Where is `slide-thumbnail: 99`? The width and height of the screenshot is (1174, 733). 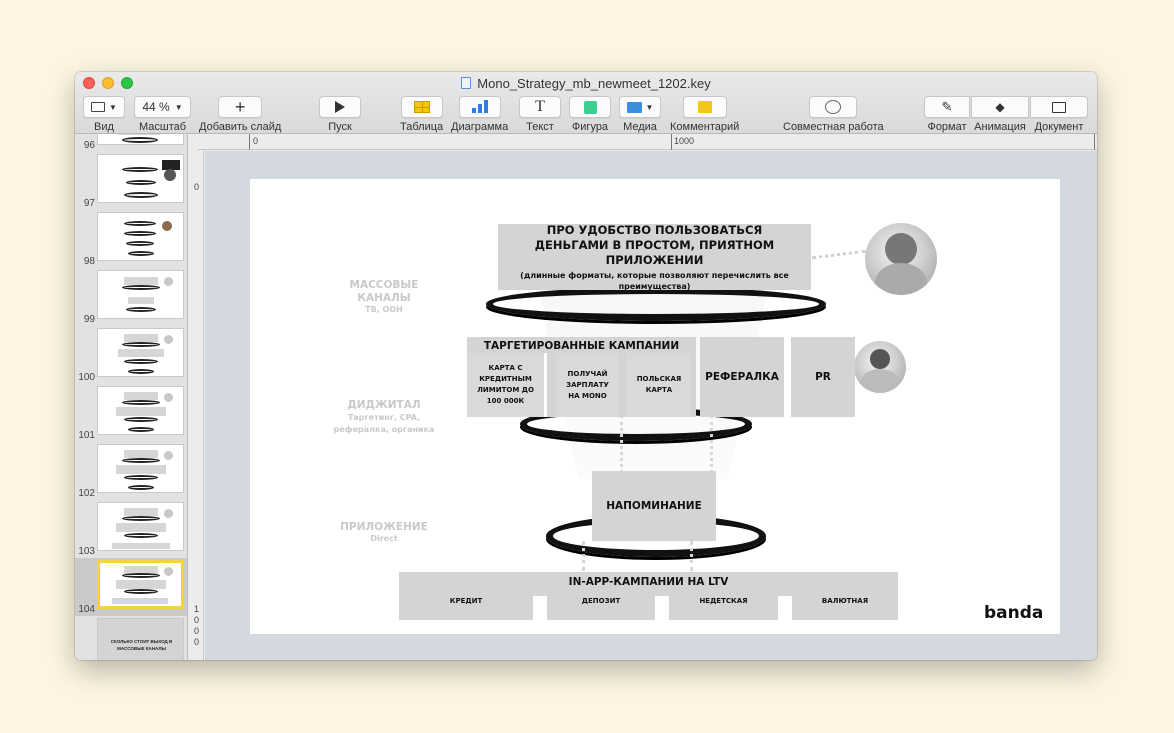
slide-thumbnail: 99 is located at coordinates (131, 297).